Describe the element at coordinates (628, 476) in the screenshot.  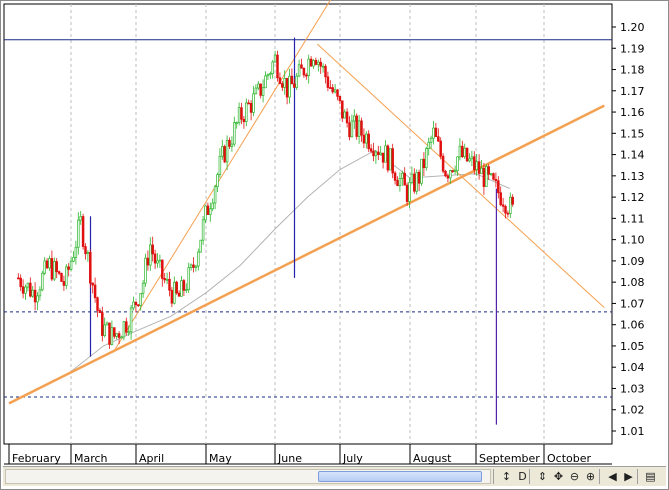
I see `scroll-right-icon: ▶` at that location.